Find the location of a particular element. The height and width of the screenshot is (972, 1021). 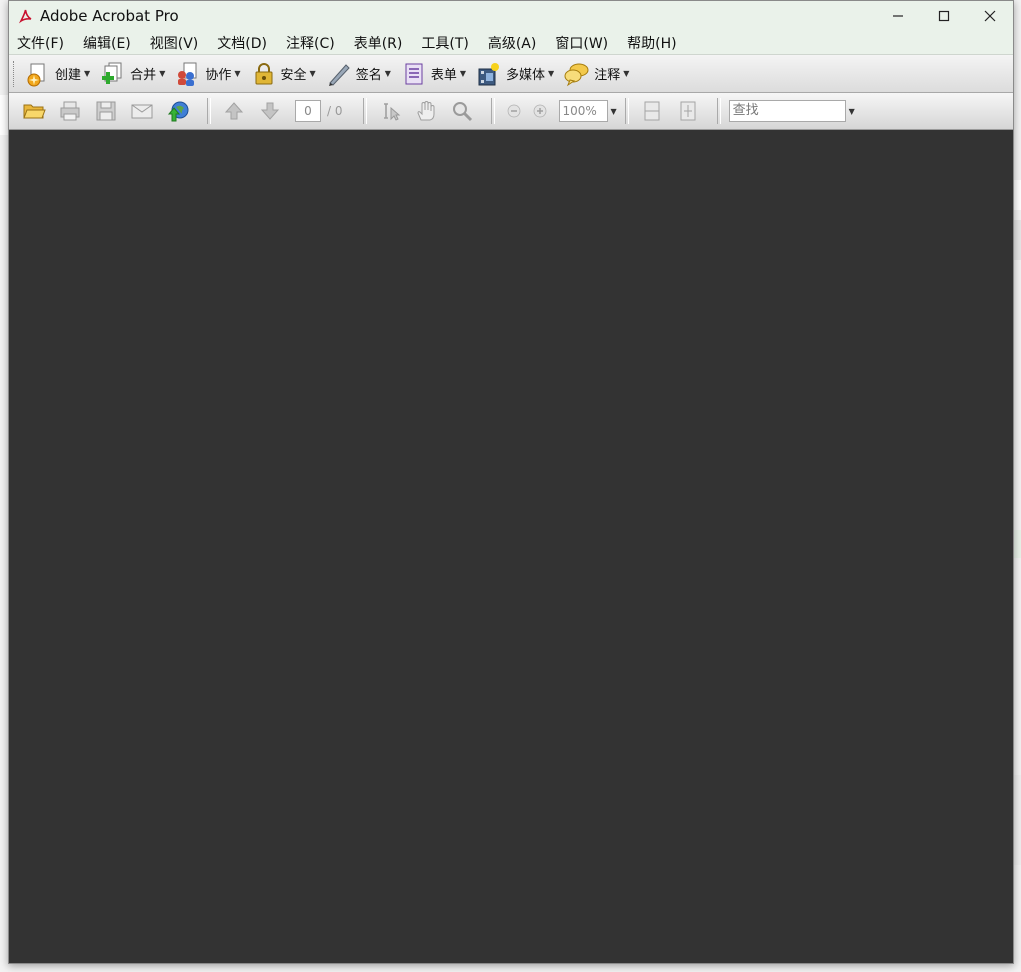

arrow-down-icon is located at coordinates (270, 111).